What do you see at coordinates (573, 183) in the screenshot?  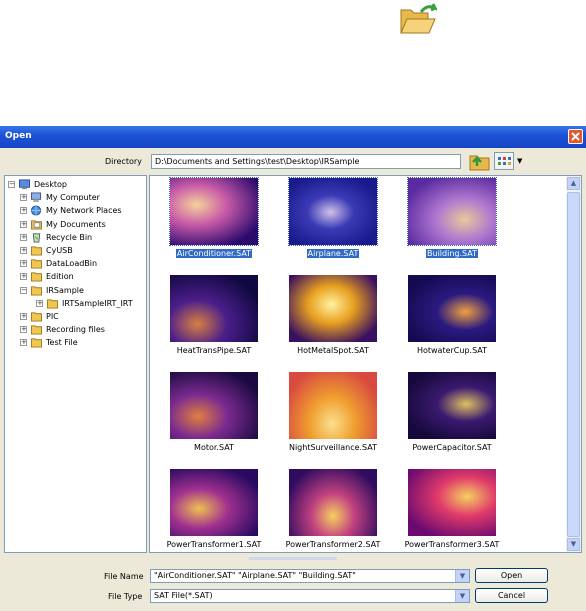 I see `scroll-up-button: ▲` at bounding box center [573, 183].